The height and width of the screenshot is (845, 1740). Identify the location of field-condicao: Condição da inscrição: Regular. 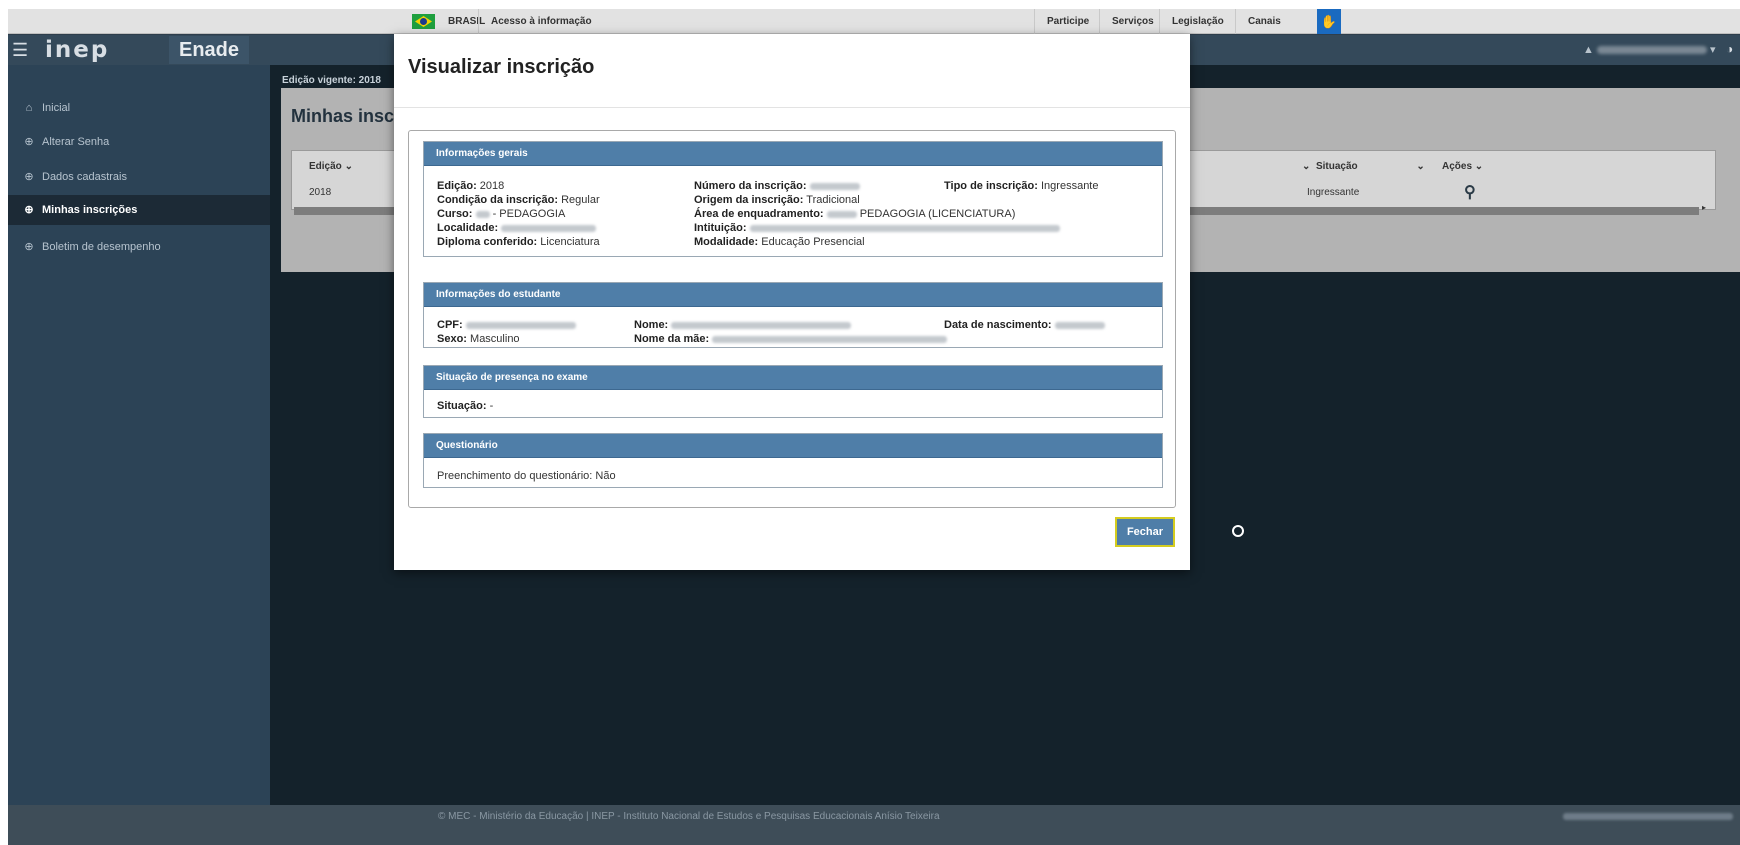
(518, 200).